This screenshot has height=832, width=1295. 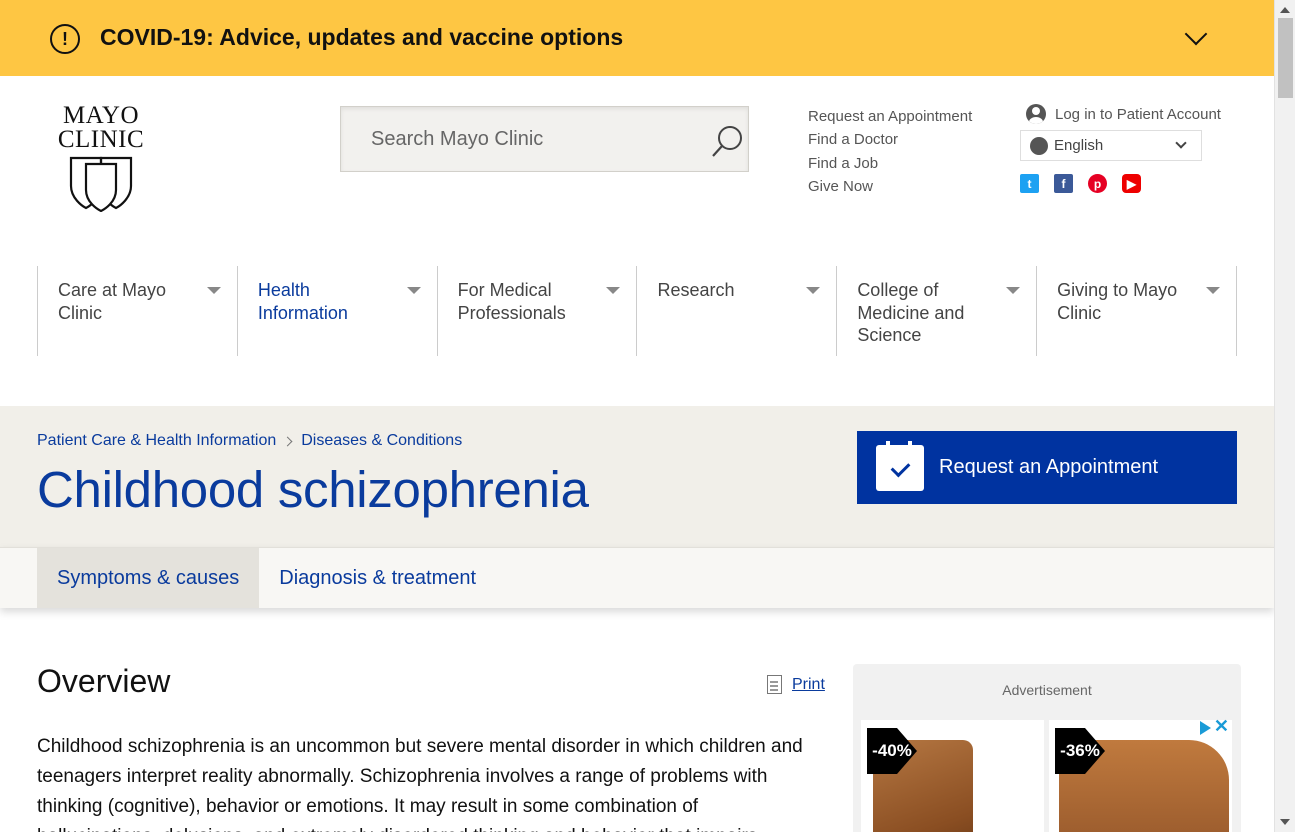 I want to click on nav-research: Research, so click(x=737, y=311).